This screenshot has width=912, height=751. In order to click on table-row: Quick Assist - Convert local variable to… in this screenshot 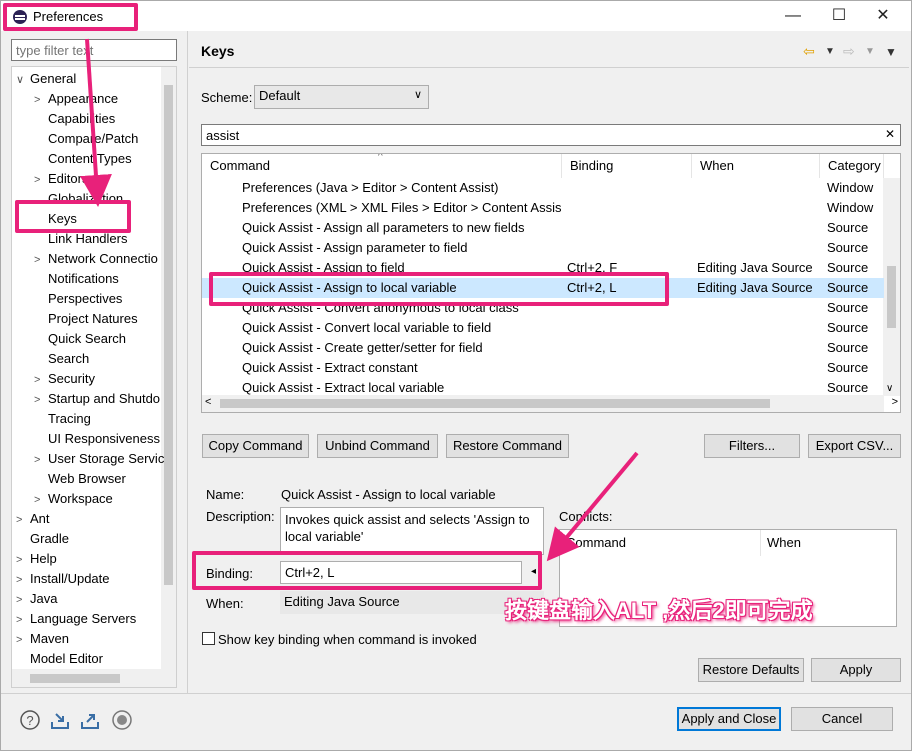, I will do `click(543, 328)`.